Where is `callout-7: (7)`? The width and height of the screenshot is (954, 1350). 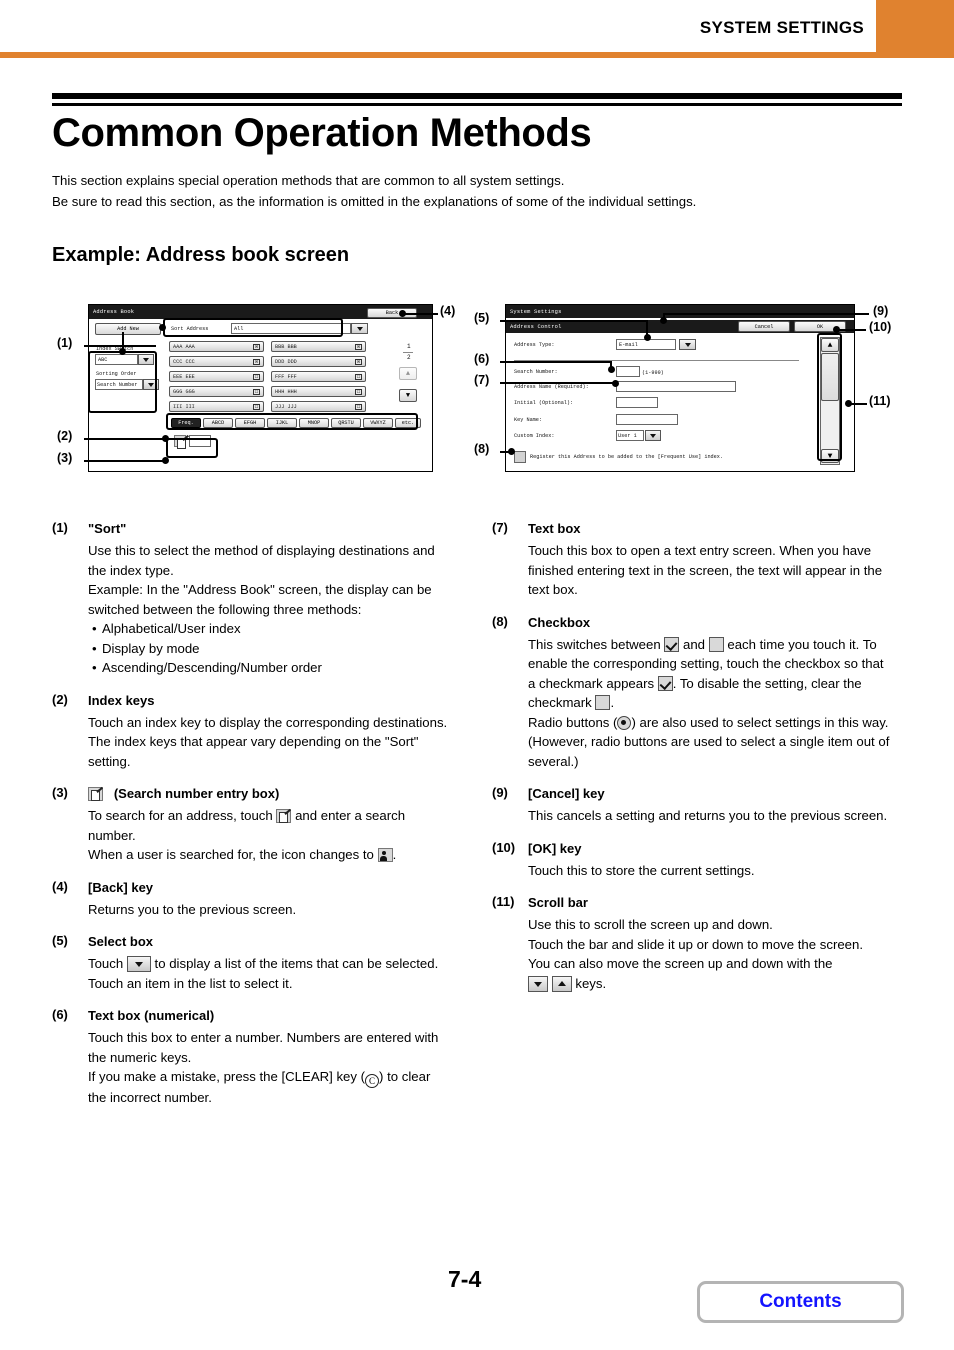 callout-7: (7) is located at coordinates (482, 380).